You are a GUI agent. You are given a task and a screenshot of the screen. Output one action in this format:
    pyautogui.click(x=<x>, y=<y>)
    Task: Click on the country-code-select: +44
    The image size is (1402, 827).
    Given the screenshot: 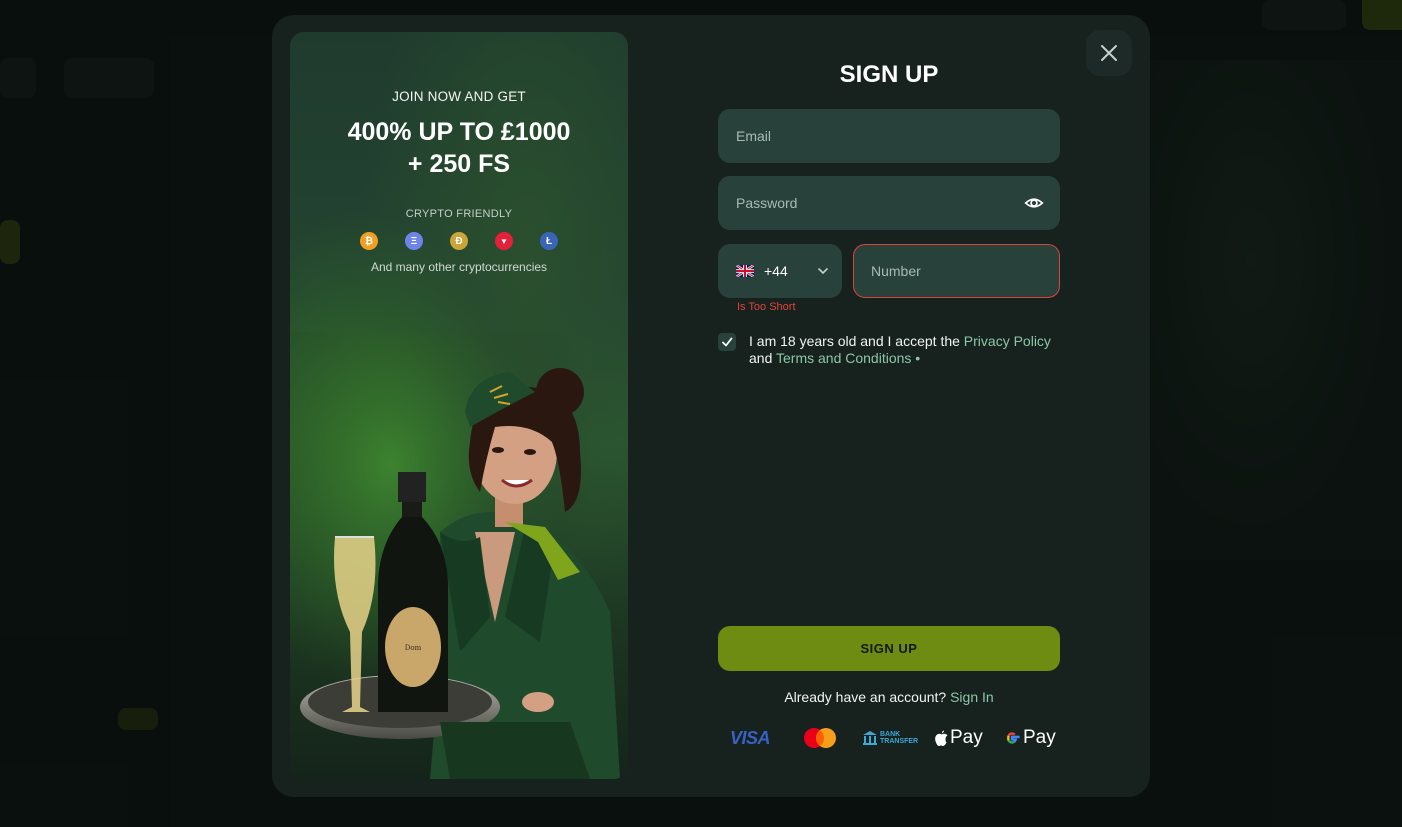 What is the action you would take?
    pyautogui.click(x=780, y=271)
    